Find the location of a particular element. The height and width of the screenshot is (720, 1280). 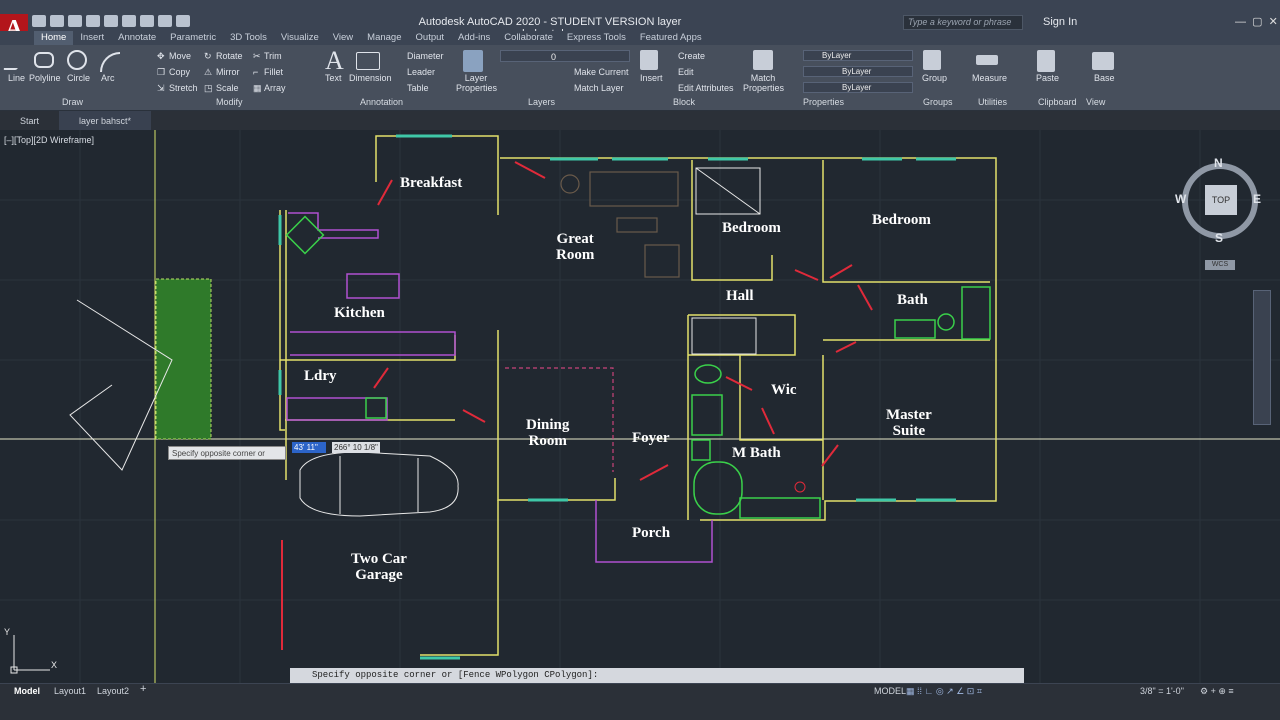

viewcube-top-face: TOP is located at coordinates (1221, 200).